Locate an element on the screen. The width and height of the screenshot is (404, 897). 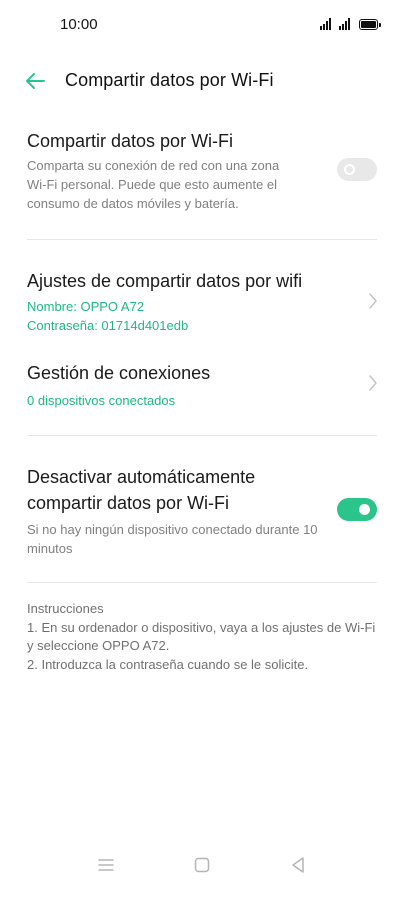
instructions-heading: Instrucciones is located at coordinates (65, 608).